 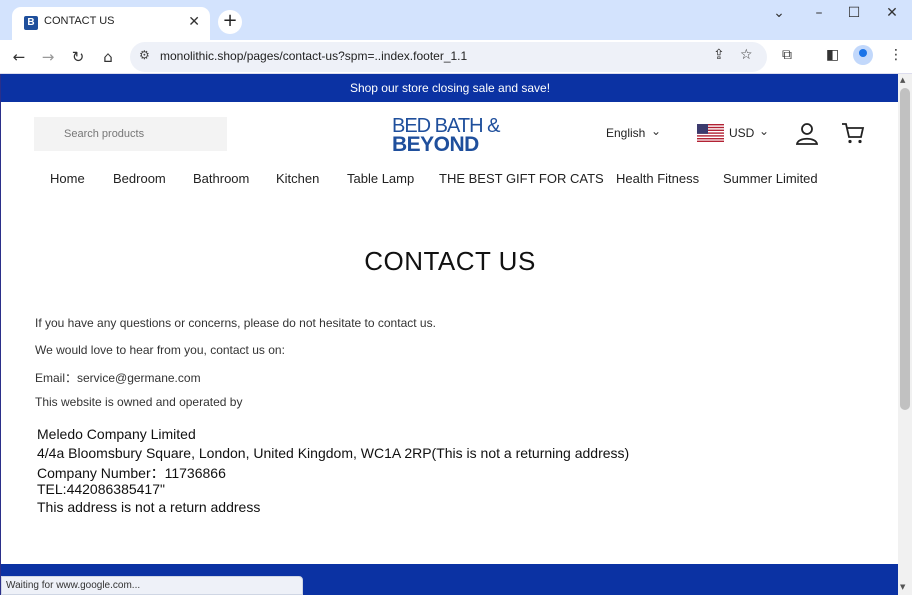 What do you see at coordinates (770, 178) in the screenshot?
I see `nav-item-summer-limited: Summer Limited` at bounding box center [770, 178].